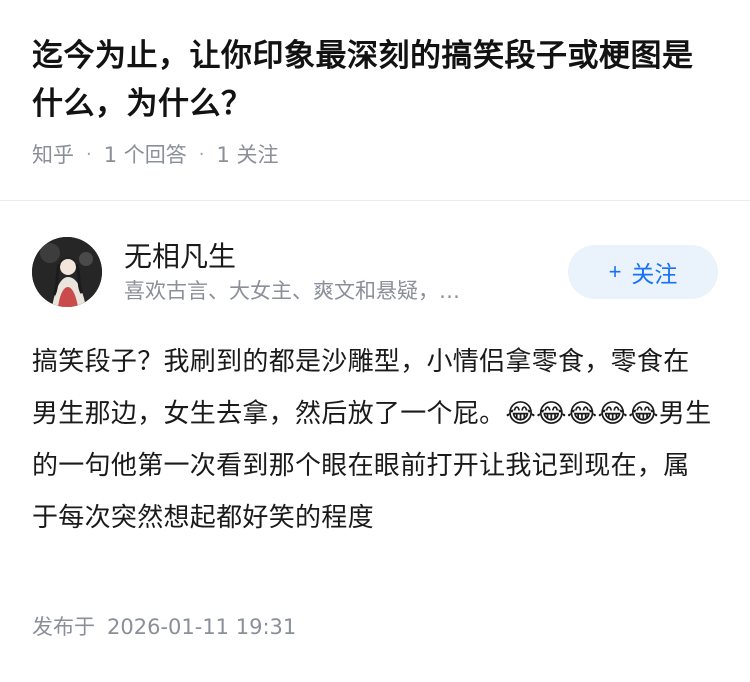 The image size is (750, 682). Describe the element at coordinates (615, 271) in the screenshot. I see `plus-icon: +` at that location.